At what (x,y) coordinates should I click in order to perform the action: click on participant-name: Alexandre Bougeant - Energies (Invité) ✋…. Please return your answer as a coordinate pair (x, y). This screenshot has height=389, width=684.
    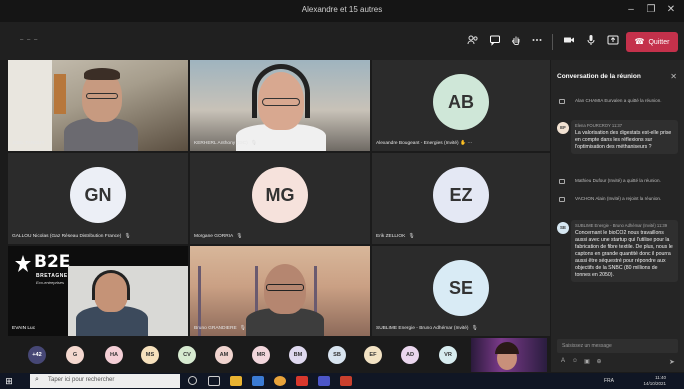
    Looking at the image, I should click on (424, 143).